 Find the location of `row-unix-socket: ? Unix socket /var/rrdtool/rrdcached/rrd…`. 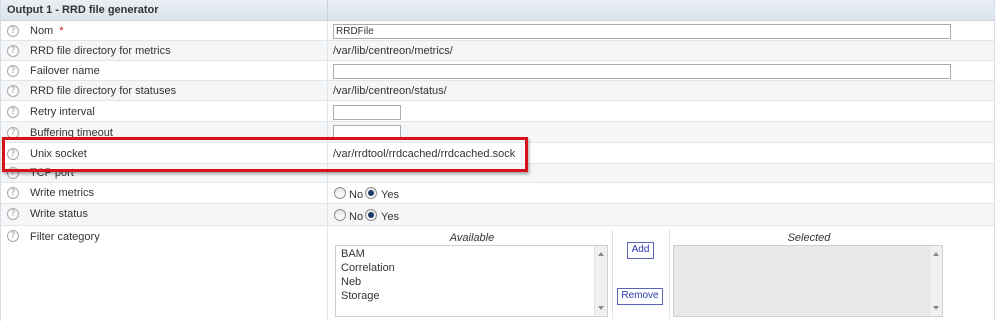

row-unix-socket: ? Unix socket /var/rrdtool/rrdcached/rrd… is located at coordinates (497, 153).